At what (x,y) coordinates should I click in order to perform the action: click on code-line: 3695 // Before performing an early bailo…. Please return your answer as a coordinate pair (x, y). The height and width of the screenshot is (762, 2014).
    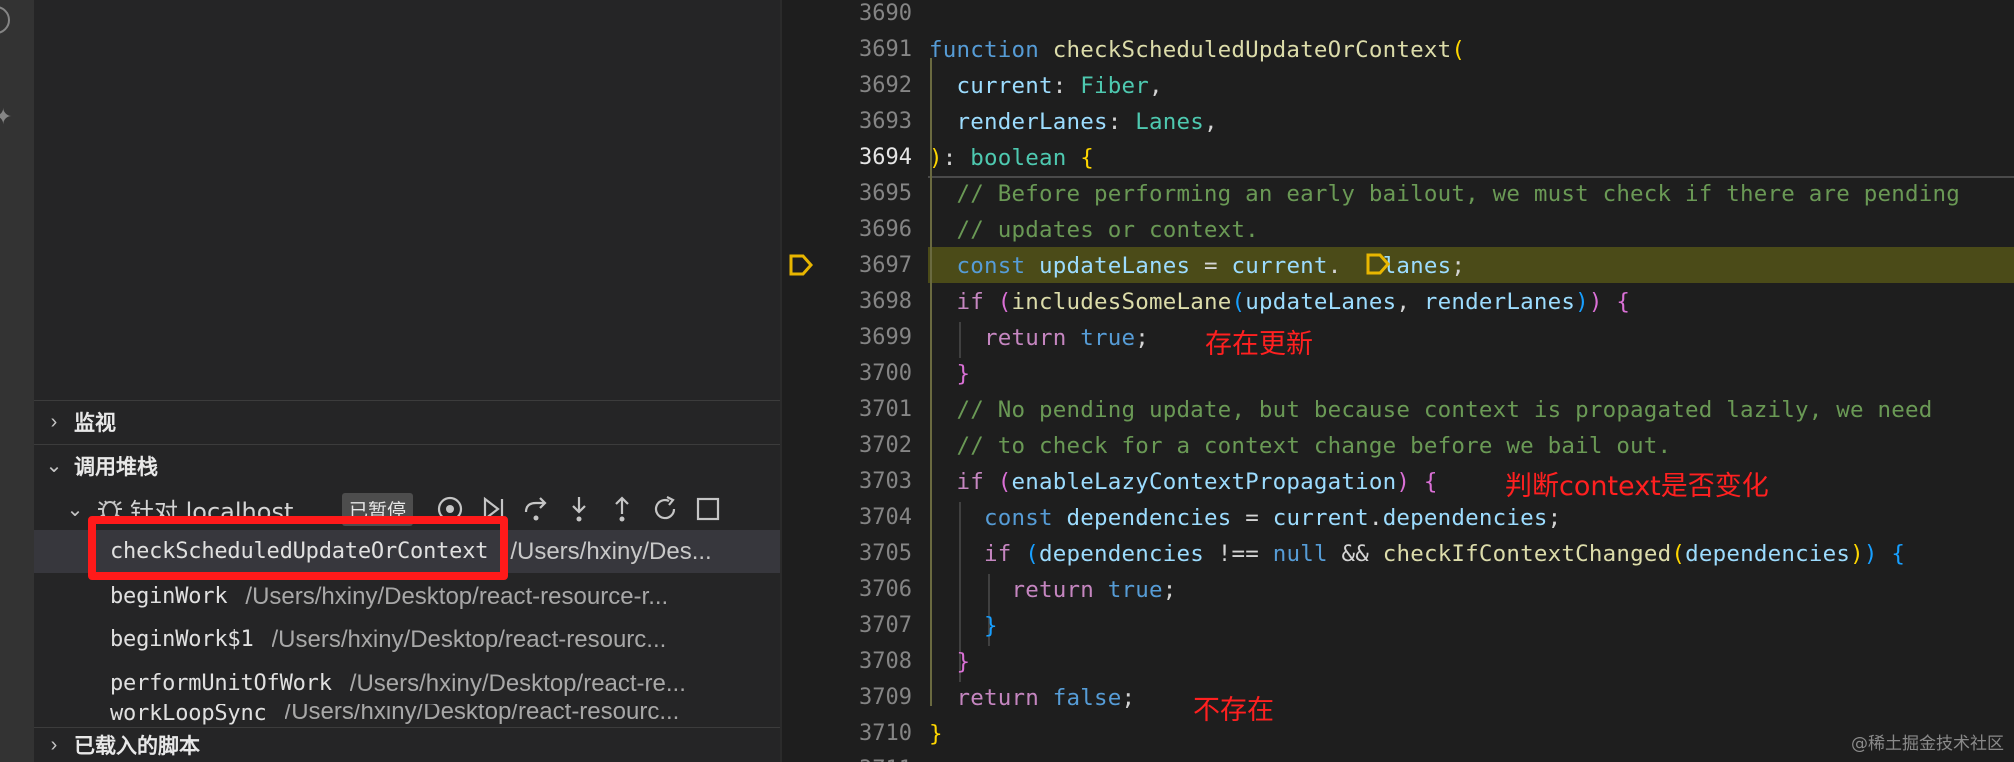
    Looking at the image, I should click on (1398, 194).